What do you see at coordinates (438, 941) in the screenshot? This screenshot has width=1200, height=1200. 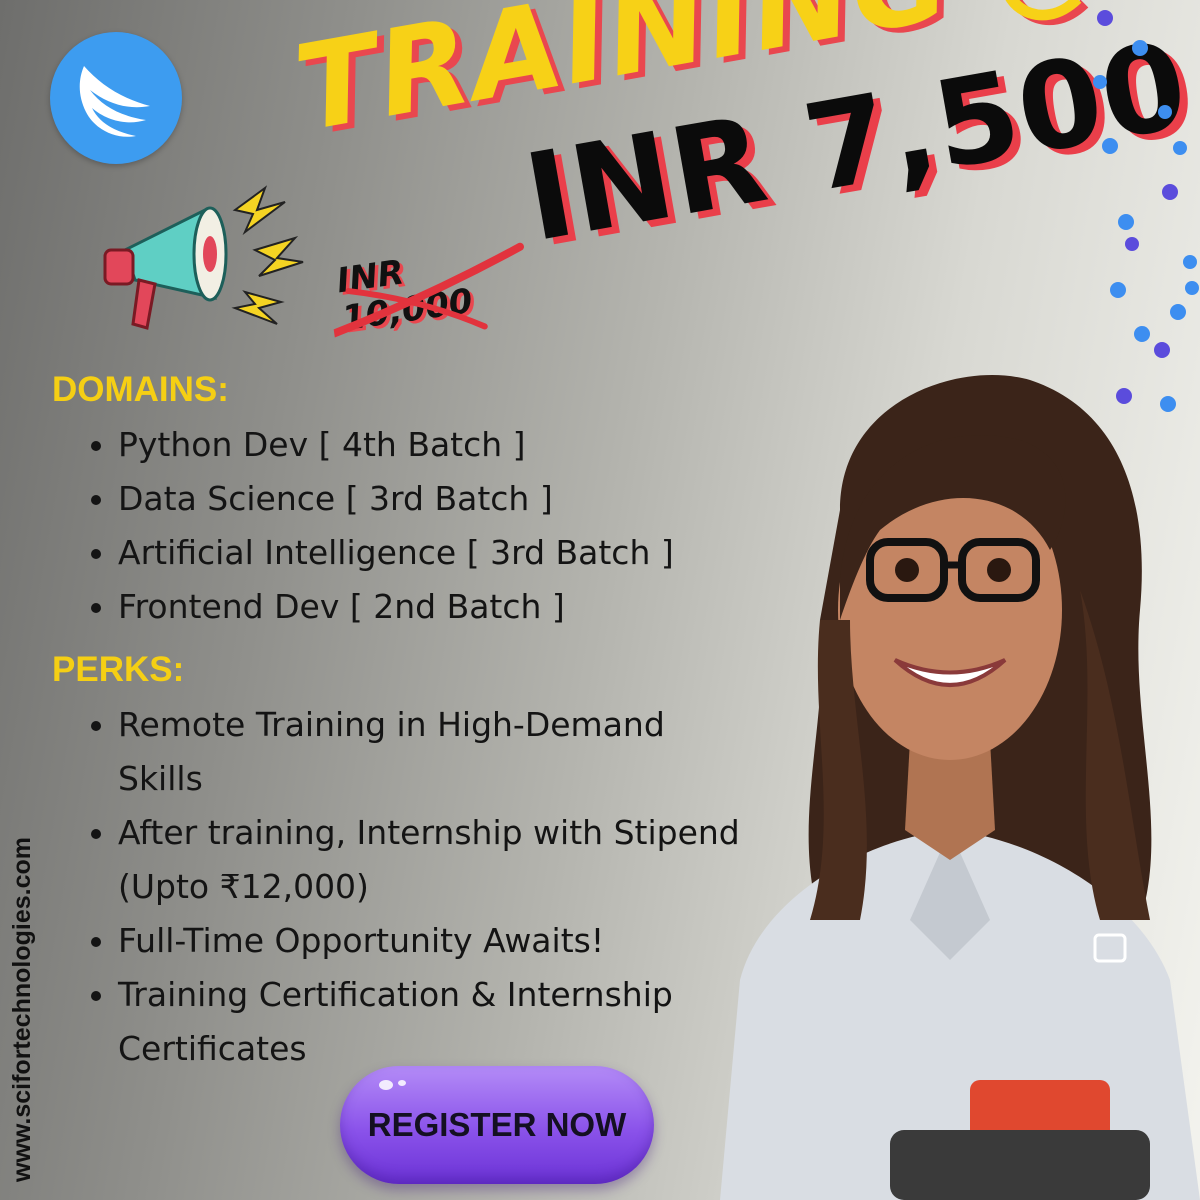 I see `list-item: Full-Time Opportunity Awaits!` at bounding box center [438, 941].